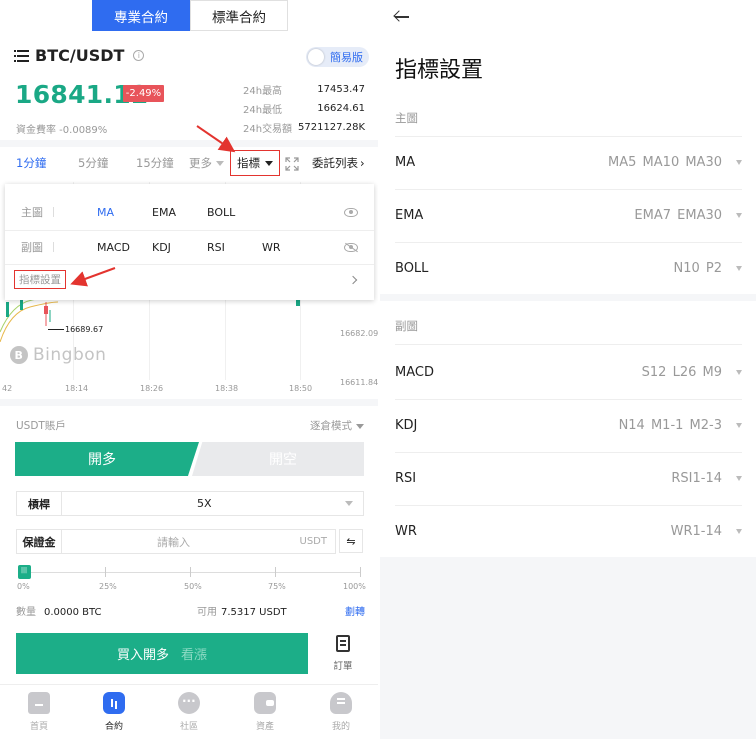 Image resolution: width=756 pixels, height=739 pixels. I want to click on tab-assets: 資產, so click(265, 712).